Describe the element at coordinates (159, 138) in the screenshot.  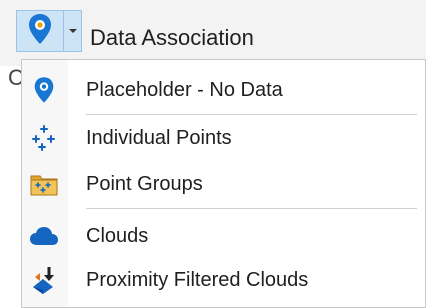
I see `menu-item-label: Individual Points` at that location.